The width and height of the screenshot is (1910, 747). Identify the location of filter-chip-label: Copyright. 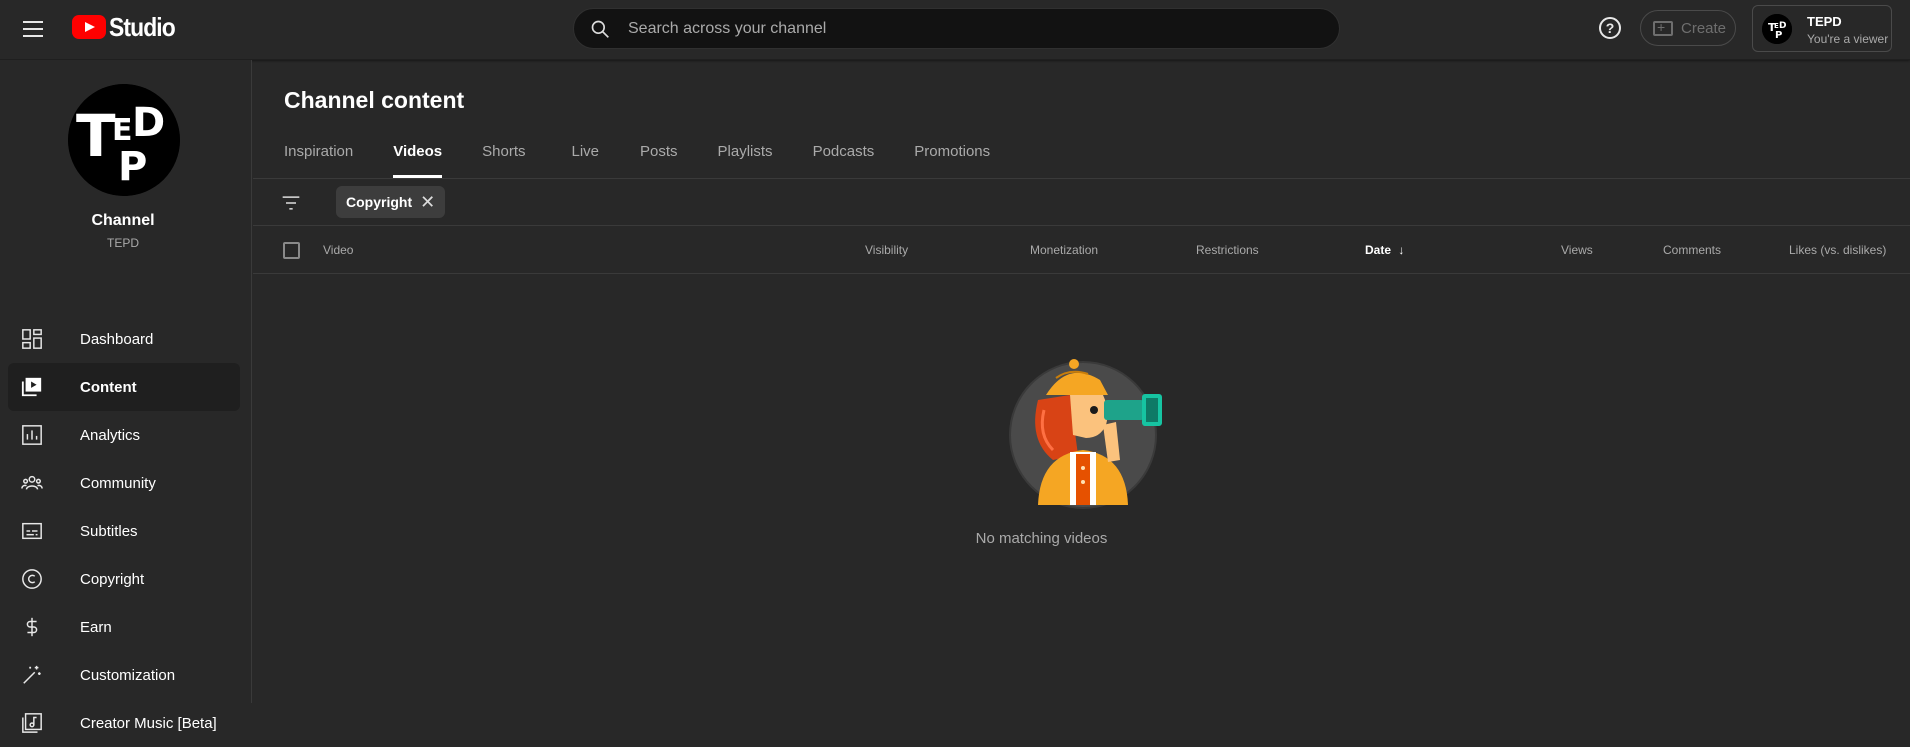
(379, 202).